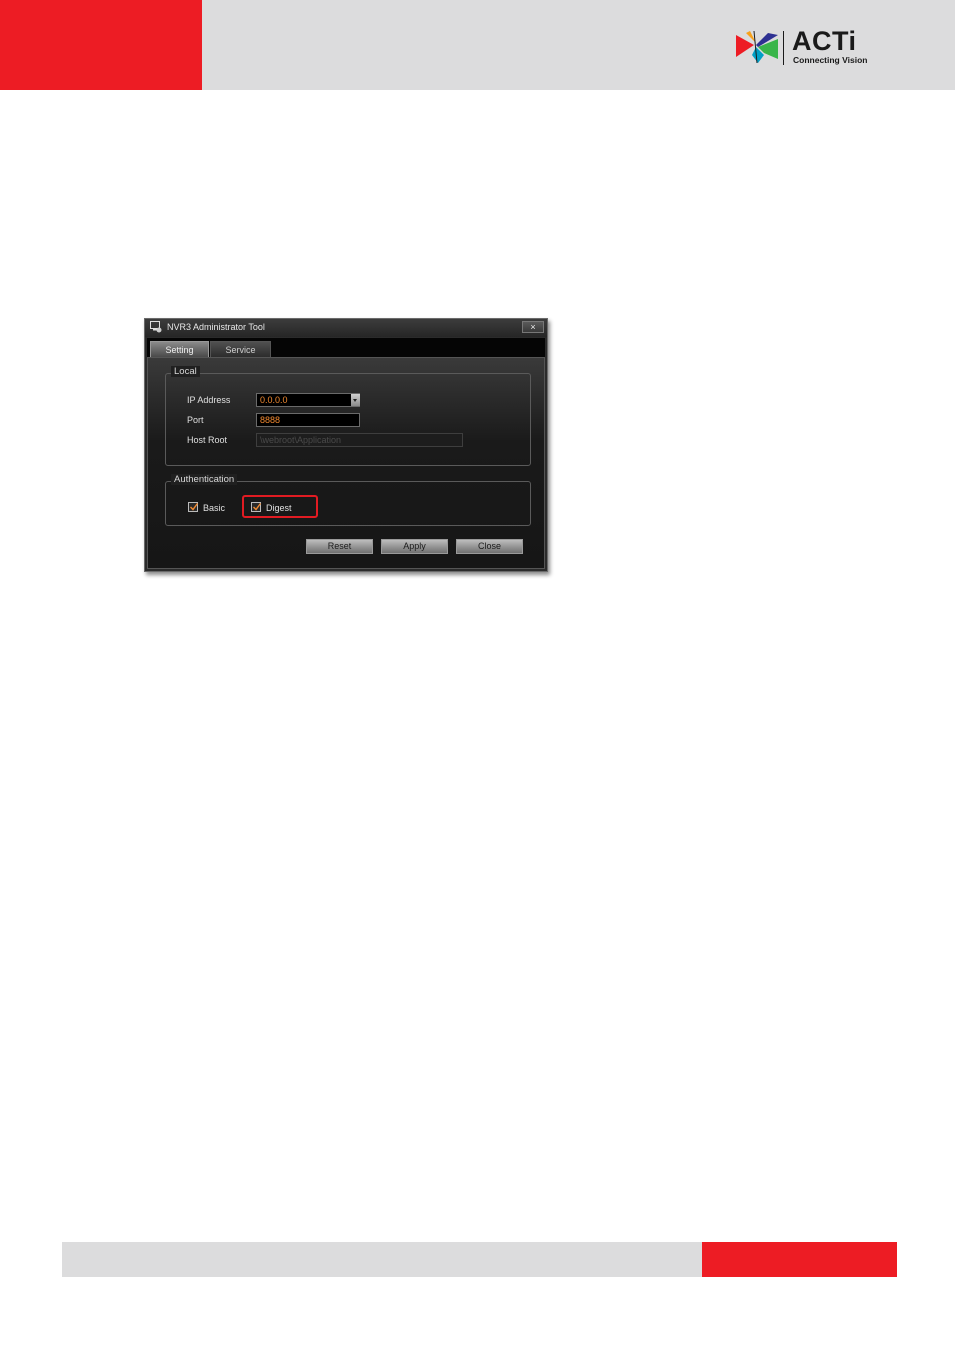  What do you see at coordinates (339, 546) in the screenshot?
I see `reset-button: Reset` at bounding box center [339, 546].